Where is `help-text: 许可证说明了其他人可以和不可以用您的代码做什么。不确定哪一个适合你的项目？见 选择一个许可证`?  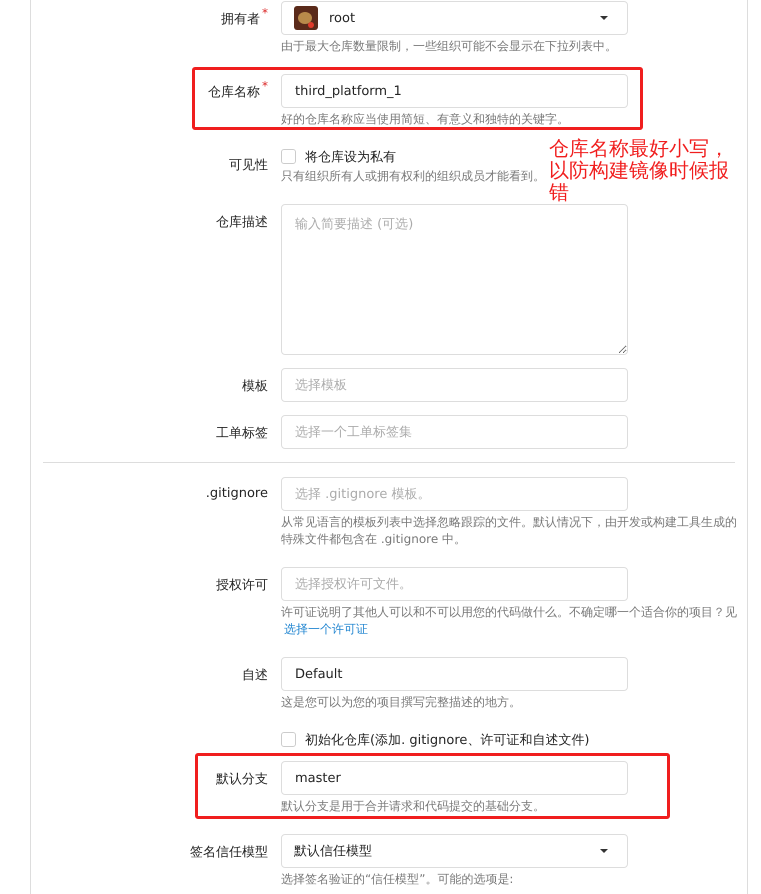
help-text: 许可证说明了其他人可以和不可以用您的代码做什么。不确定哪一个适合你的项目？见 选择一个许可证 is located at coordinates (509, 621).